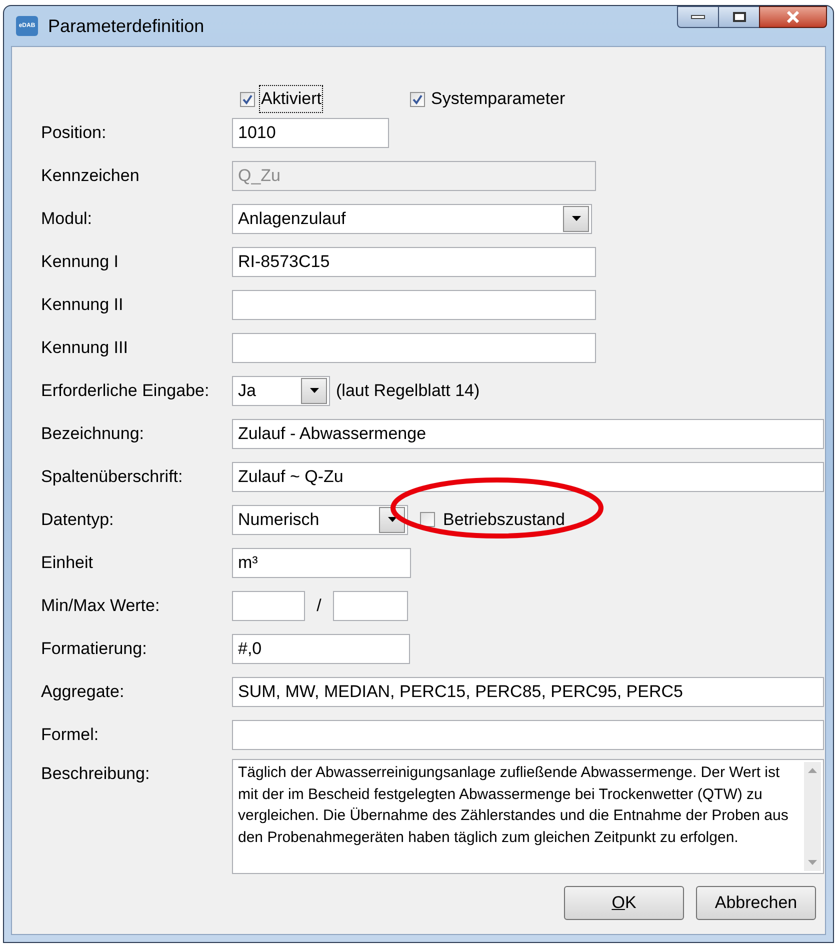  Describe the element at coordinates (528, 691) in the screenshot. I see `text-field: SUM, MW, MEDIAN, PERC15, PERC85, PERC95, PERC5` at that location.